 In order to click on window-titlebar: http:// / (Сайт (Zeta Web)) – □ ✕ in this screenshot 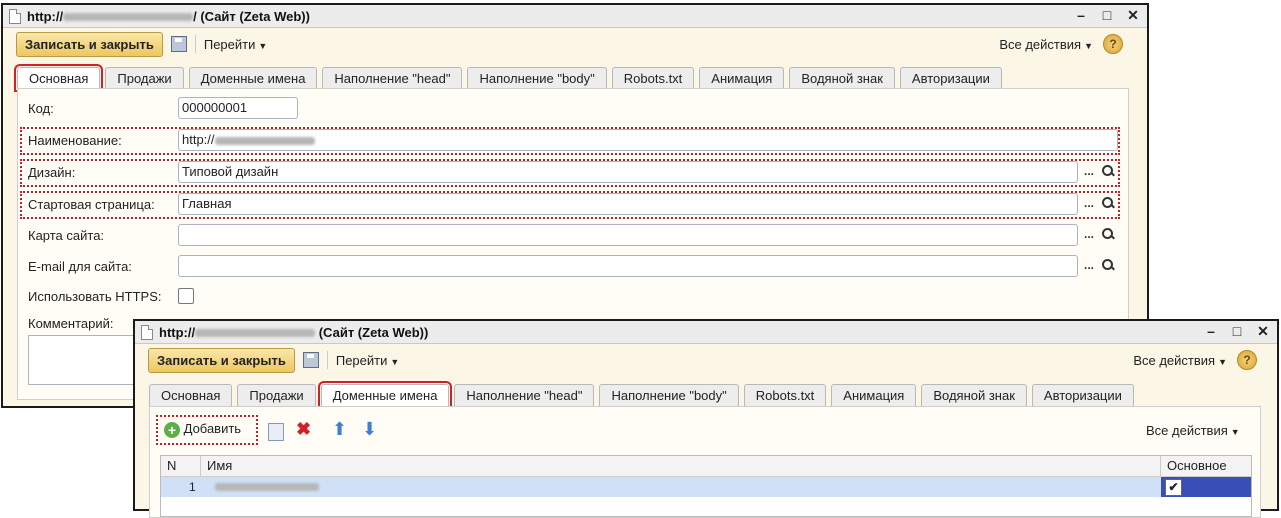, I will do `click(575, 16)`.